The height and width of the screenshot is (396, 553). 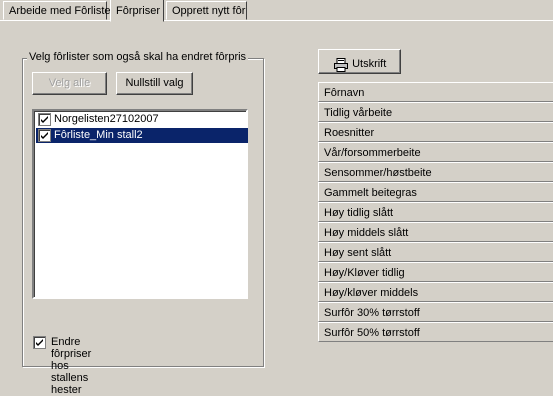 I want to click on update-horse-prices-label: Endre fôrpriser hos stallens hester, so click(x=71, y=366).